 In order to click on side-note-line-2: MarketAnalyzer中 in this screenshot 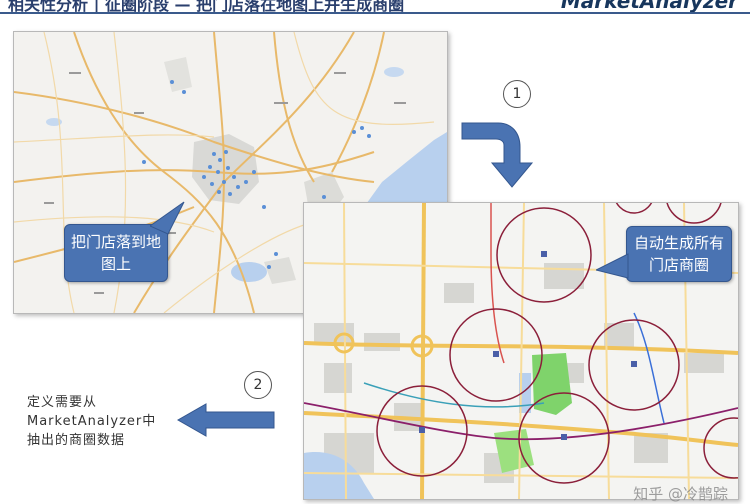, I will do `click(92, 421)`.